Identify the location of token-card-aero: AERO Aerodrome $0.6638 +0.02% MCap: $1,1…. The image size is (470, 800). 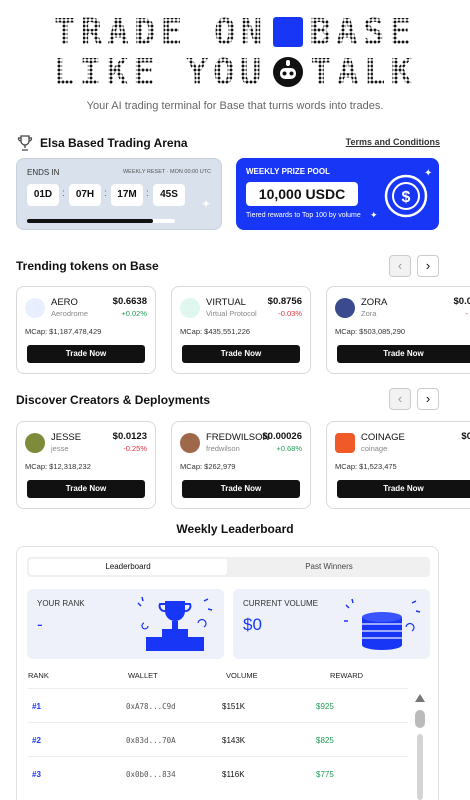
(86, 330).